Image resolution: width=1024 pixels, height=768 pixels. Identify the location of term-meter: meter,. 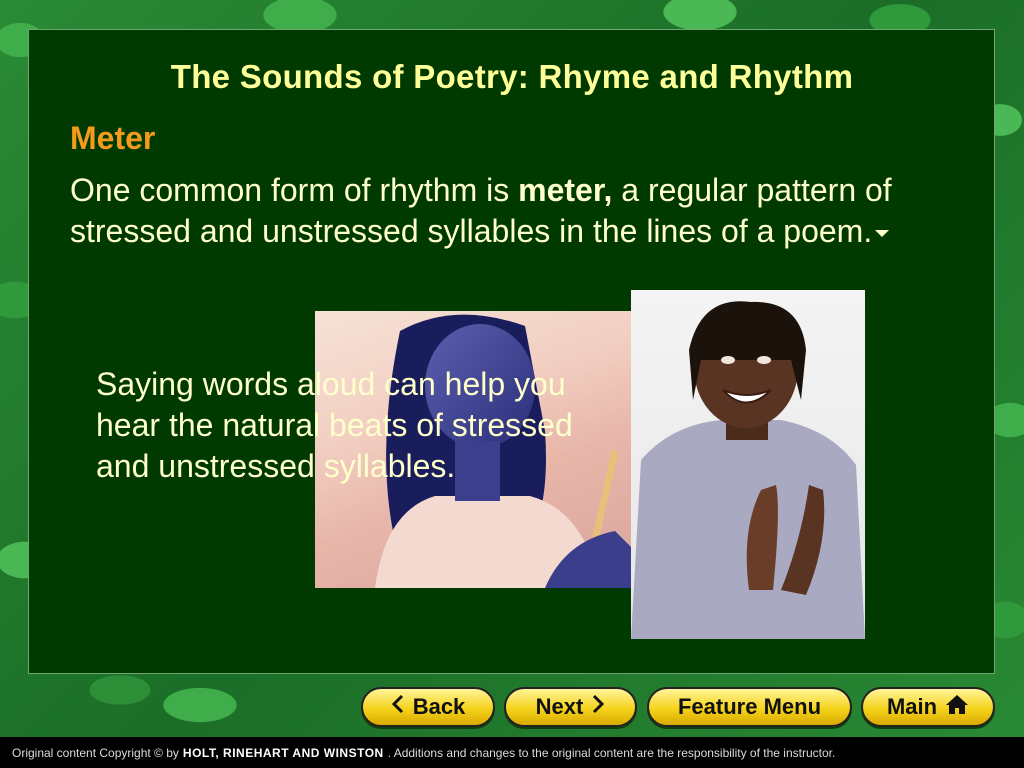
(565, 190).